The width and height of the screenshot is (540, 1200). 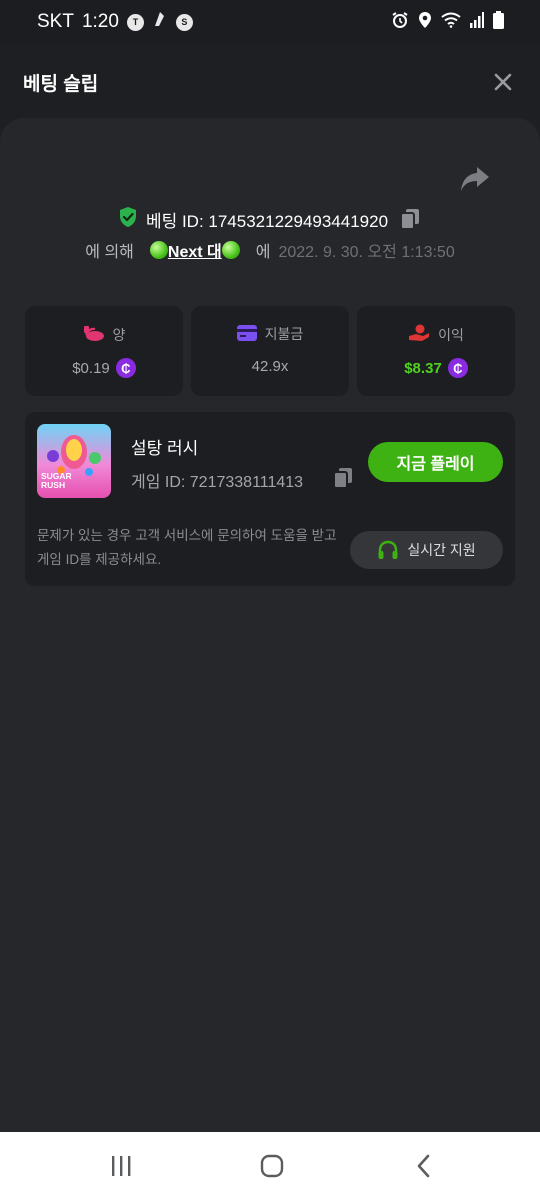 I want to click on stat-value-row: 42.9x, so click(x=270, y=366).